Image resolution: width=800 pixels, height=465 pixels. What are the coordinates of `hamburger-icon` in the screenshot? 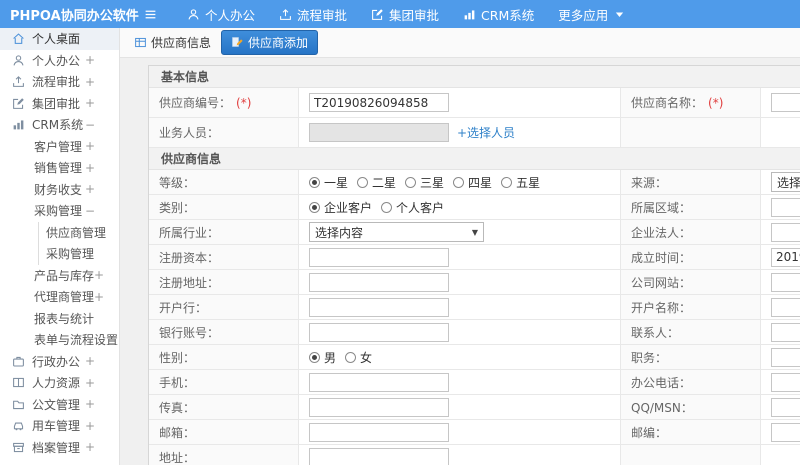 It's located at (150, 14).